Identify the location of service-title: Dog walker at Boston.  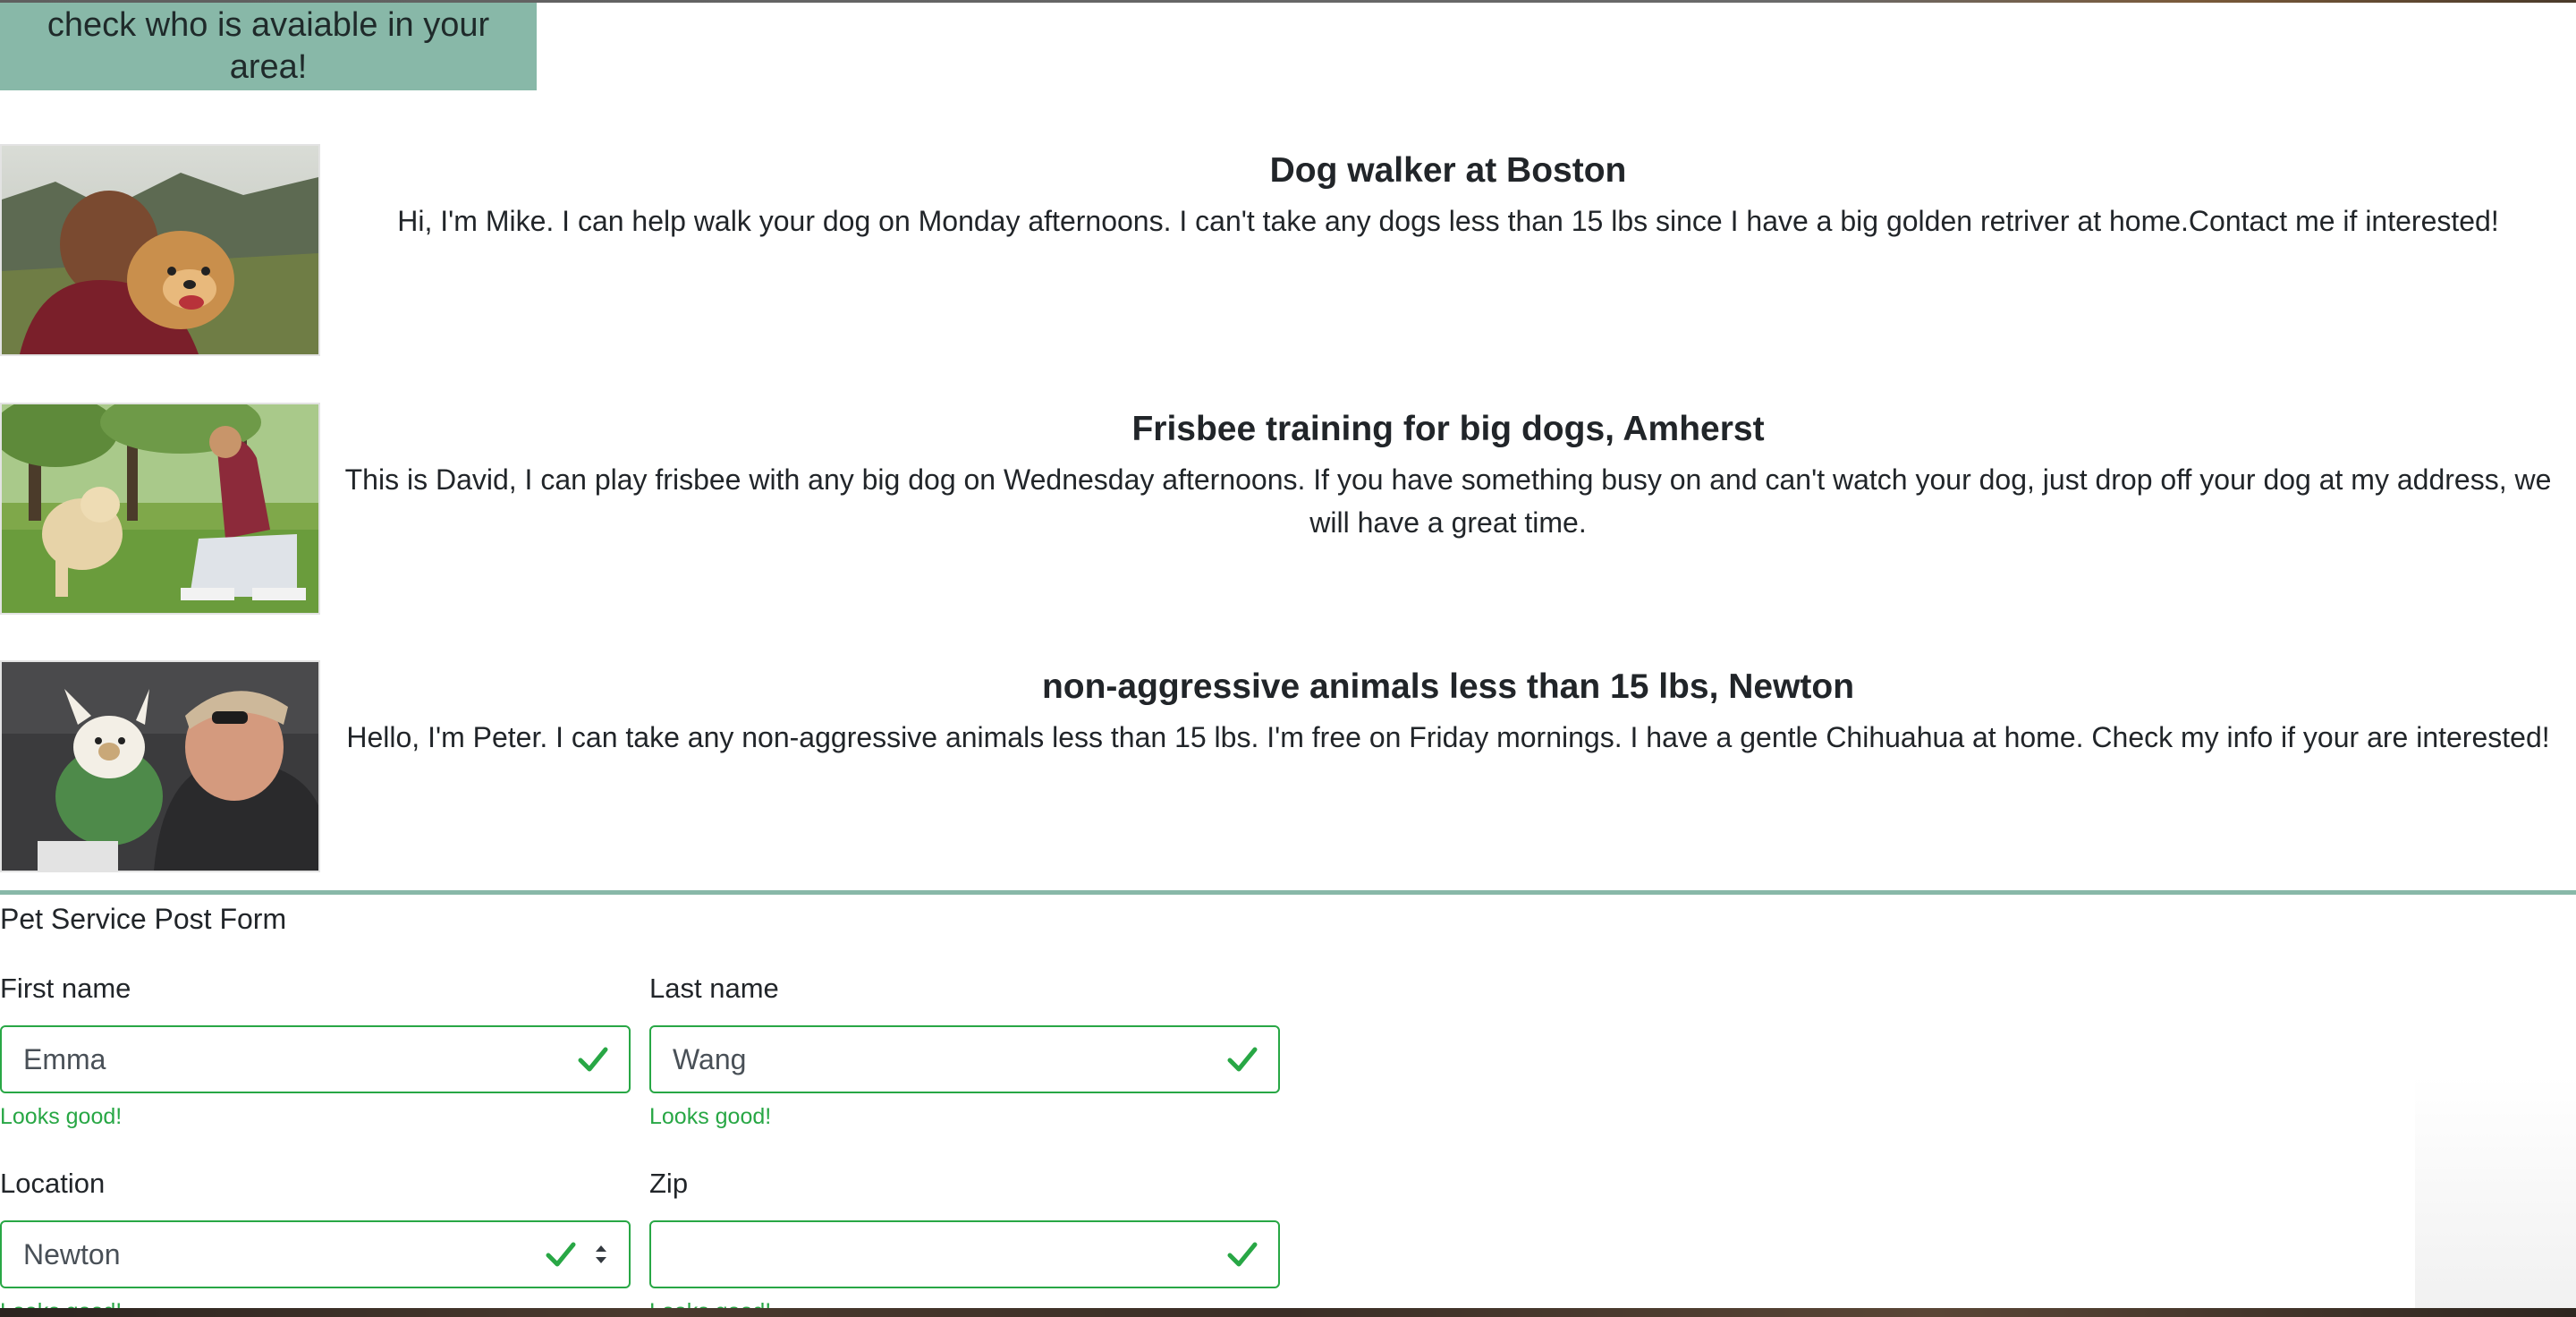
(1448, 171).